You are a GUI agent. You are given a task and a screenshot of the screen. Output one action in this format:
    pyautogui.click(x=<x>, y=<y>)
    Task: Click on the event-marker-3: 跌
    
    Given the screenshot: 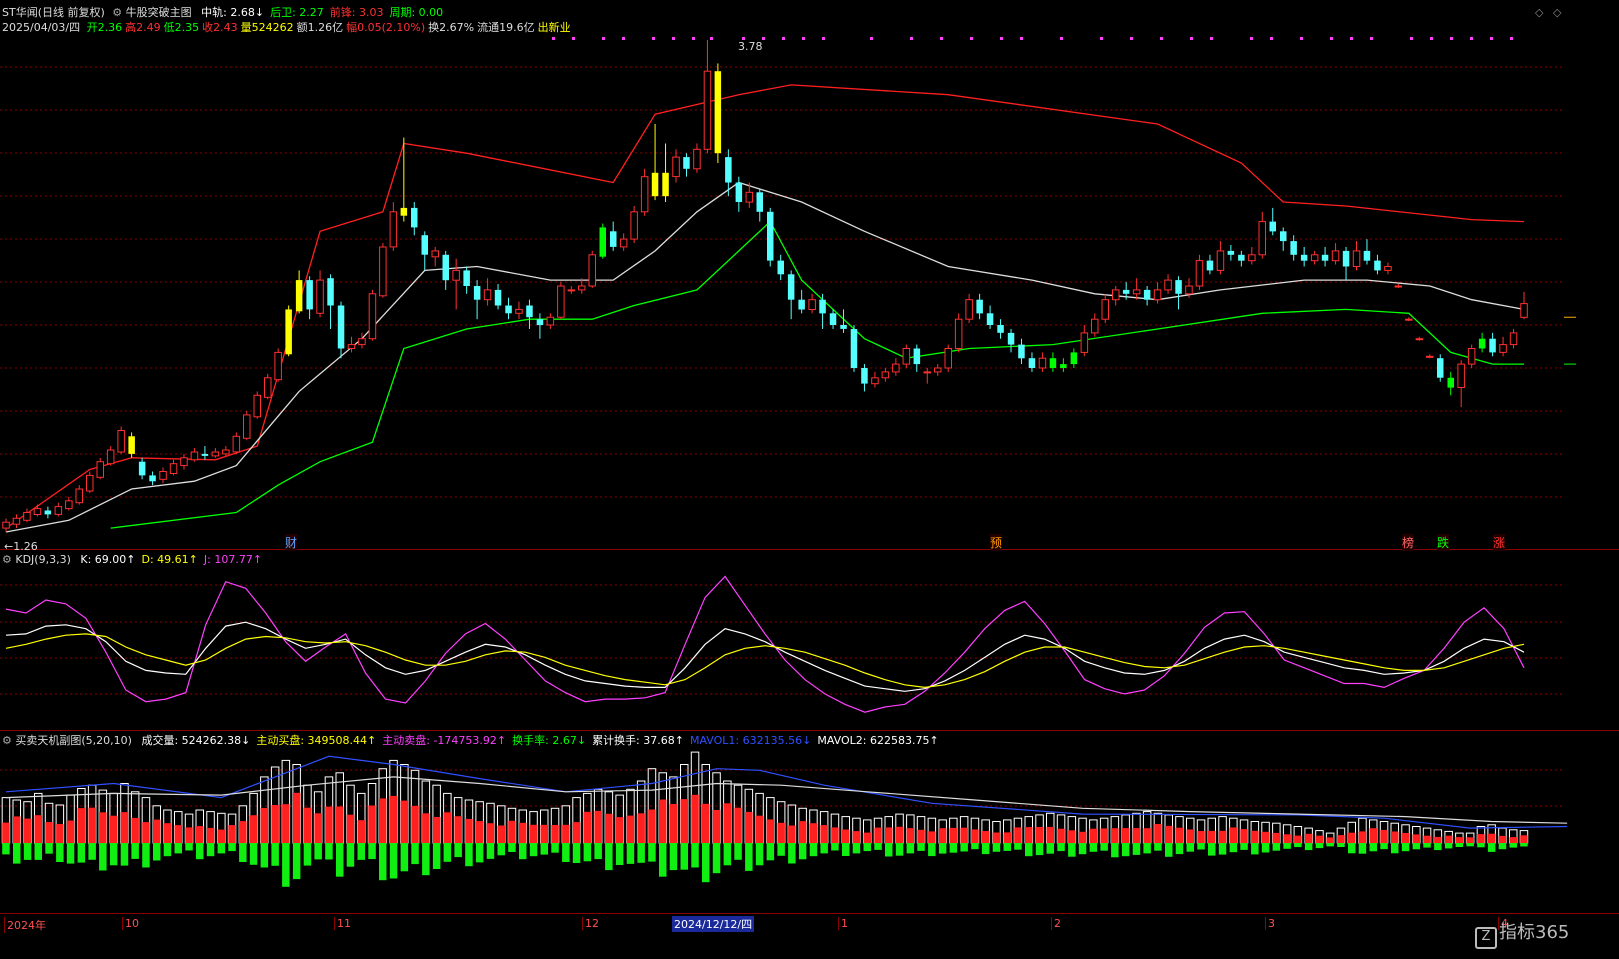 What is the action you would take?
    pyautogui.click(x=1443, y=542)
    